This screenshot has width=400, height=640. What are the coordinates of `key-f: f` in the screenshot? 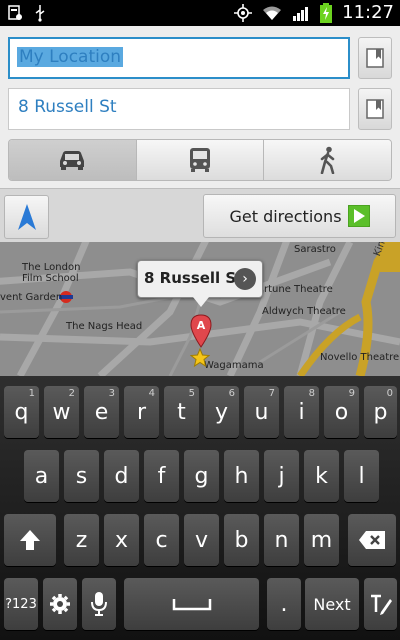 It's located at (161, 476).